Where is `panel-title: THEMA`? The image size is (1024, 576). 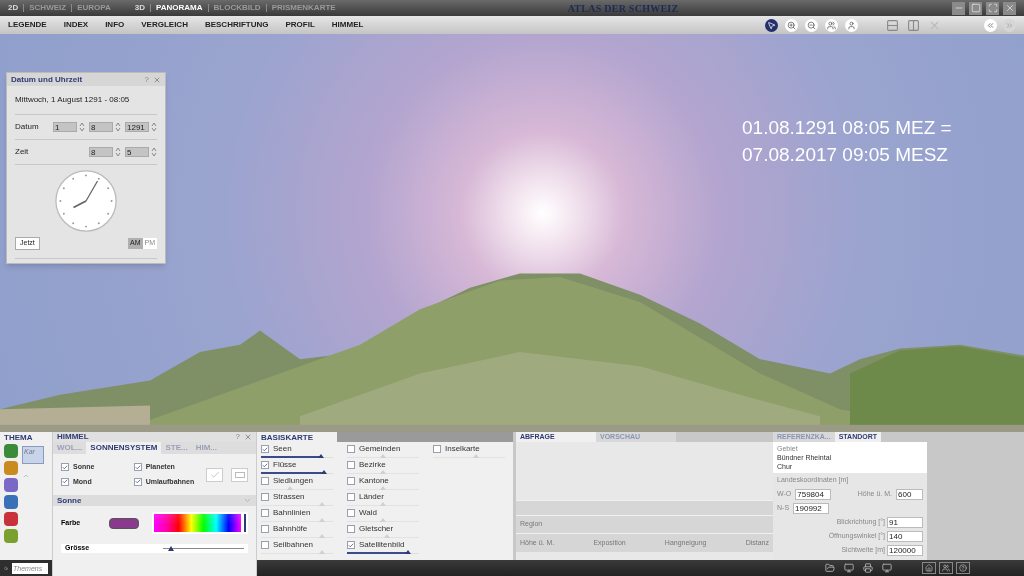 panel-title: THEMA is located at coordinates (18, 437).